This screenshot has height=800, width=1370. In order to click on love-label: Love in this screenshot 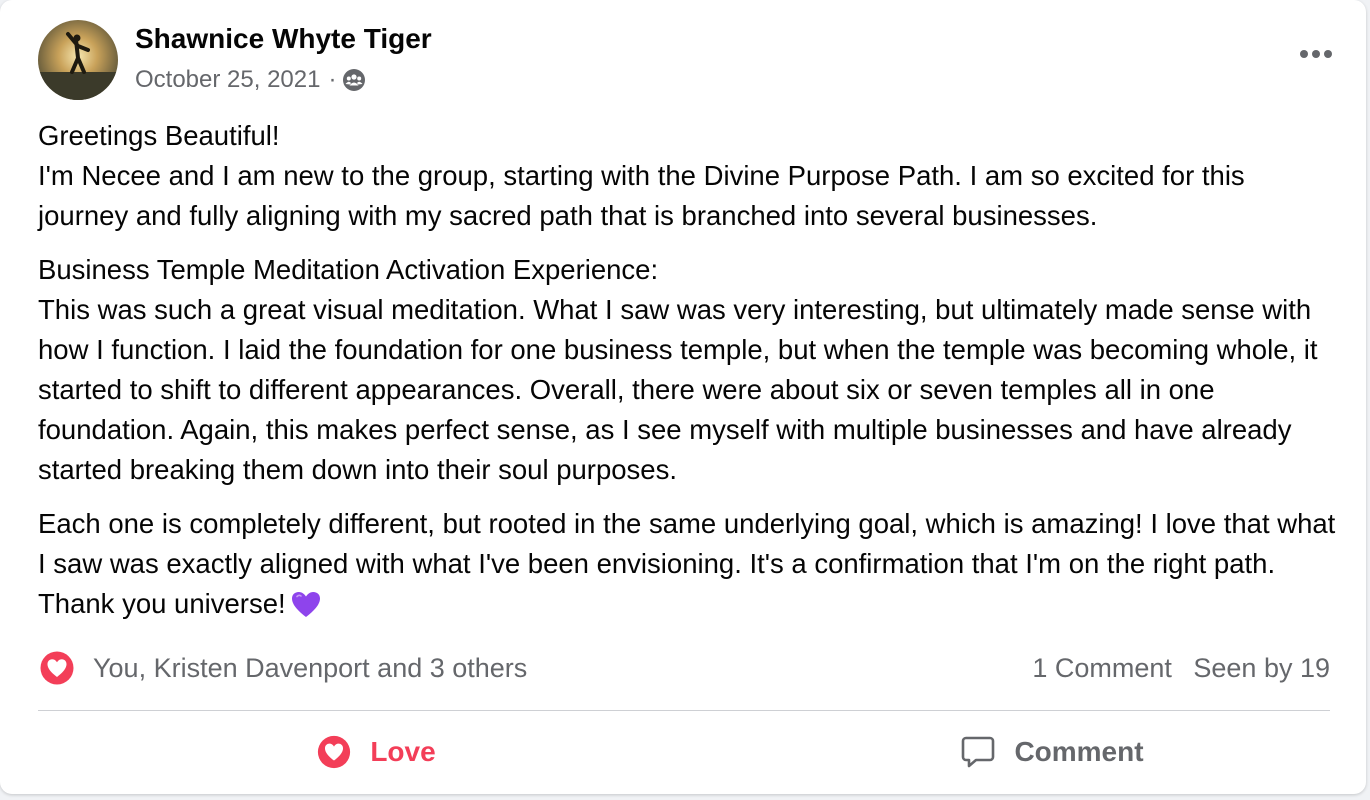, I will do `click(403, 751)`.